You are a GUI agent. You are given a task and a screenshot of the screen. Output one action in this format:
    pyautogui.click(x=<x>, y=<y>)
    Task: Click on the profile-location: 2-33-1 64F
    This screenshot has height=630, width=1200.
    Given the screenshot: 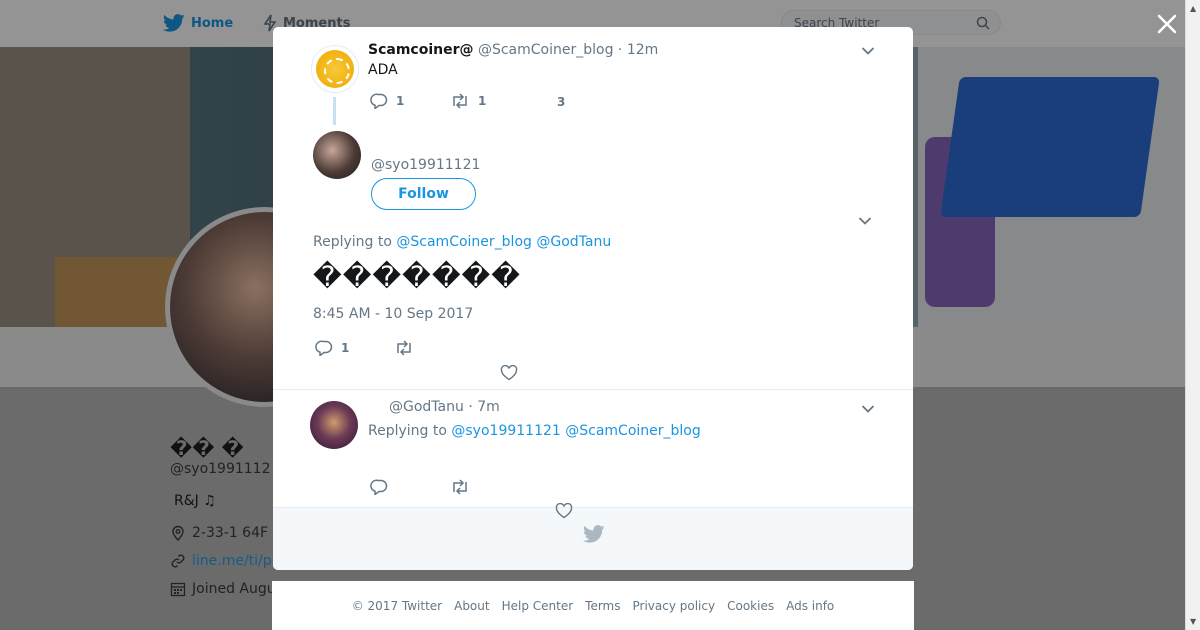 What is the action you would take?
    pyautogui.click(x=219, y=533)
    